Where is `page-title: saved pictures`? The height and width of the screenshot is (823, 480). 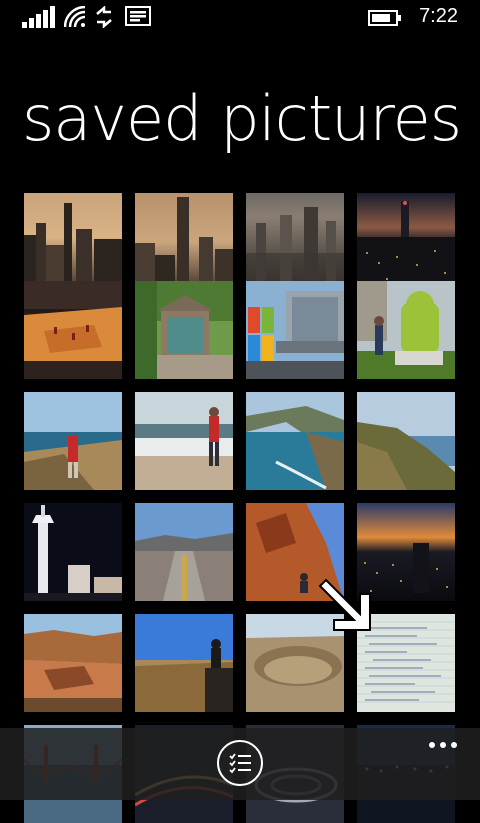 page-title: saved pictures is located at coordinates (242, 118).